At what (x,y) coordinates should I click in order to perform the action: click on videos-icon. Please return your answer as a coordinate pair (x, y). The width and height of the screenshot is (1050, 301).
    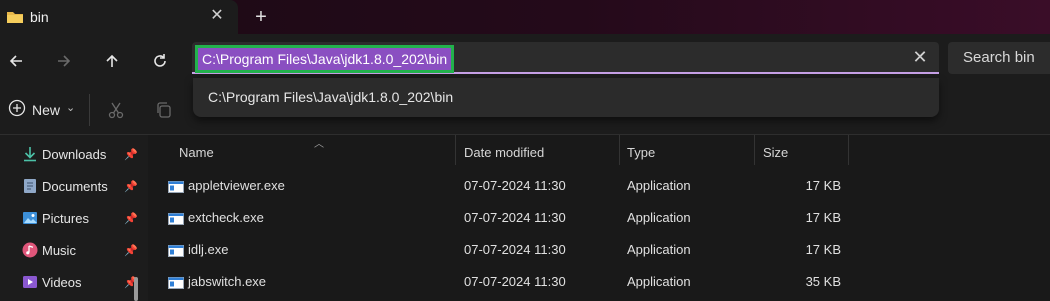
    Looking at the image, I should click on (30, 282).